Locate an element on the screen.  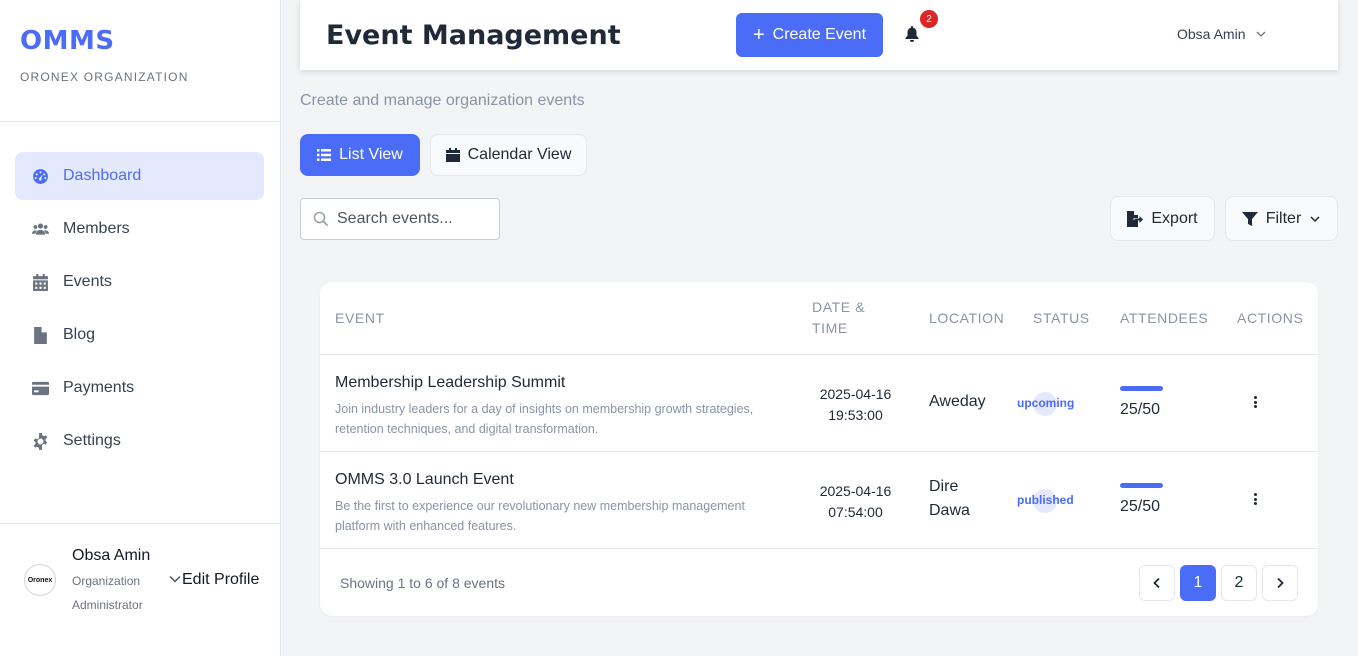
status-badge: upcoming is located at coordinates (1046, 403).